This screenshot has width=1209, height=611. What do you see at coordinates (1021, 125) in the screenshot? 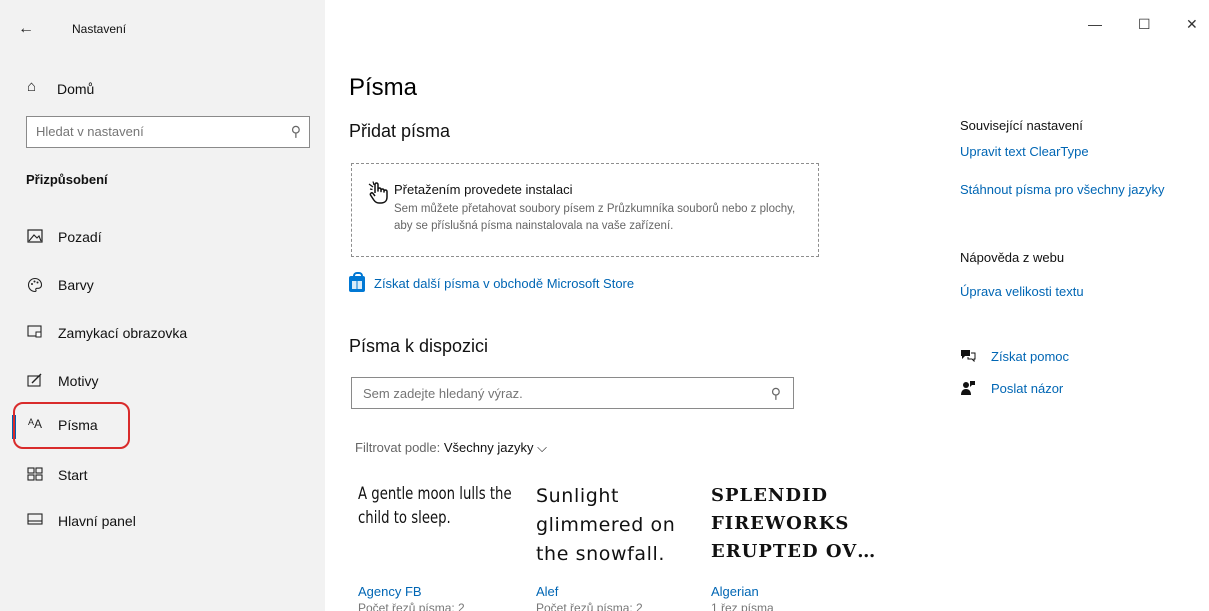
I see `related-settings-heading: Související nastavení` at bounding box center [1021, 125].